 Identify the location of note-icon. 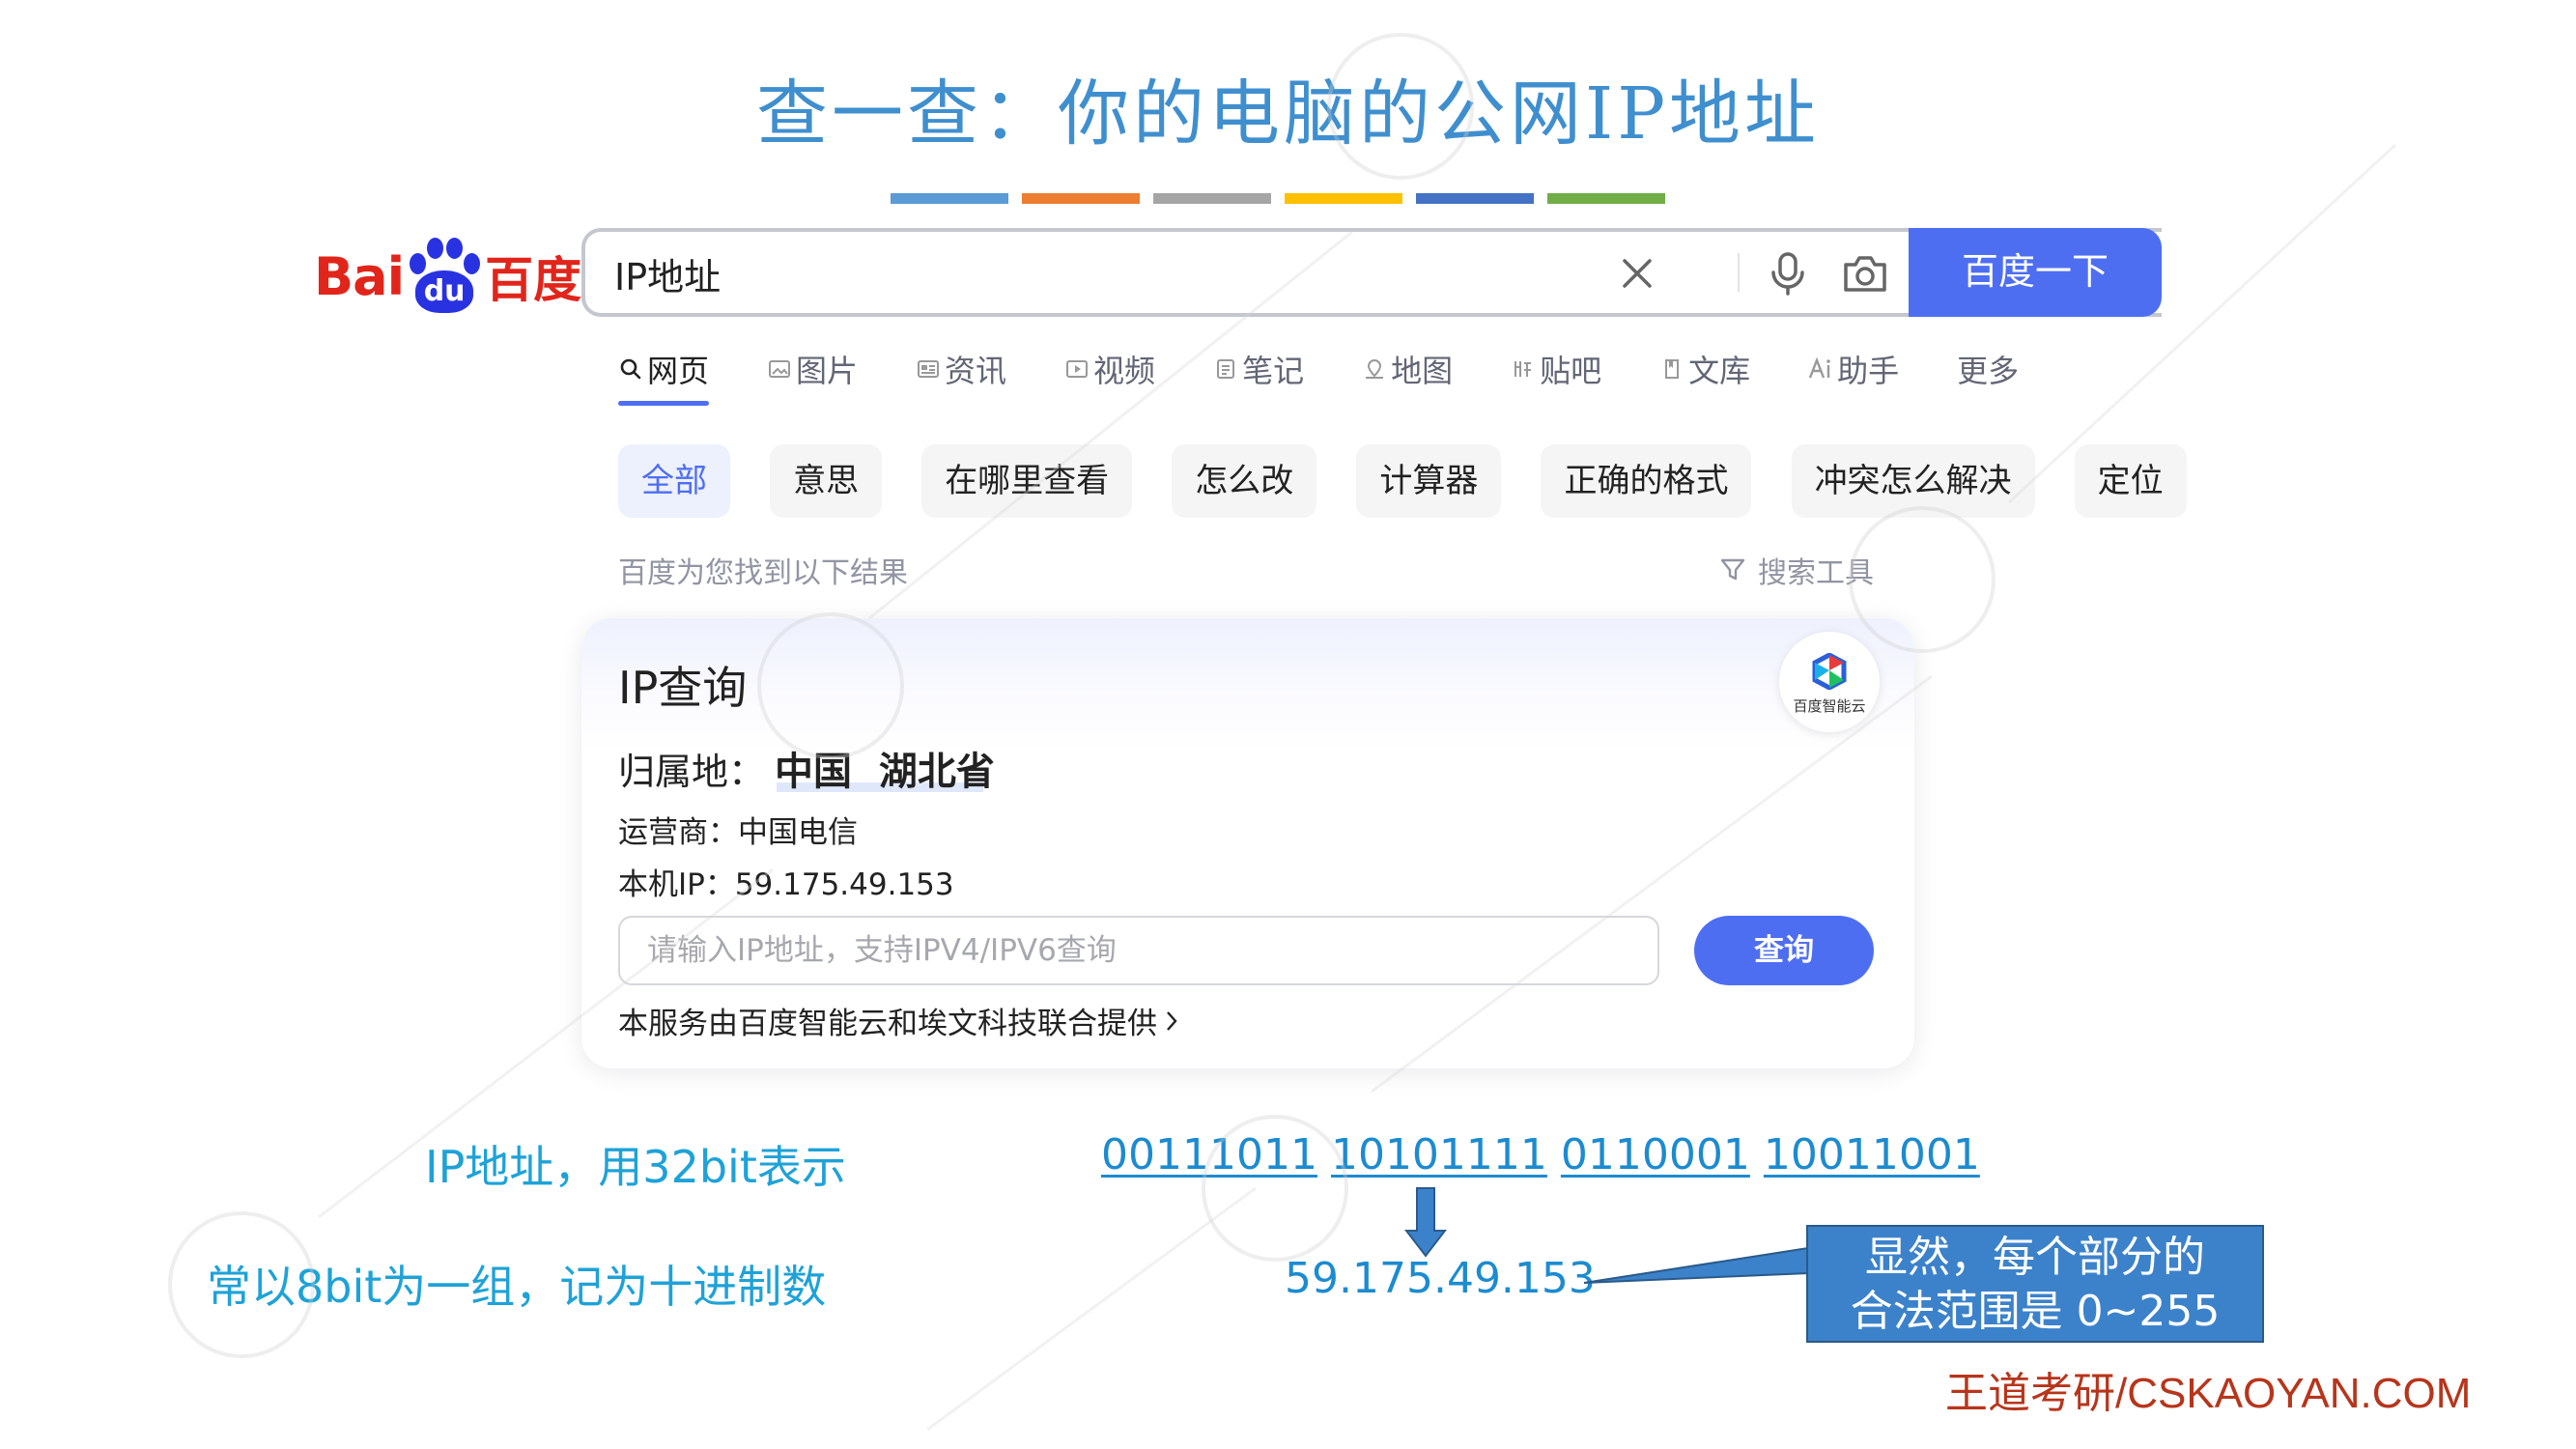
(1225, 369).